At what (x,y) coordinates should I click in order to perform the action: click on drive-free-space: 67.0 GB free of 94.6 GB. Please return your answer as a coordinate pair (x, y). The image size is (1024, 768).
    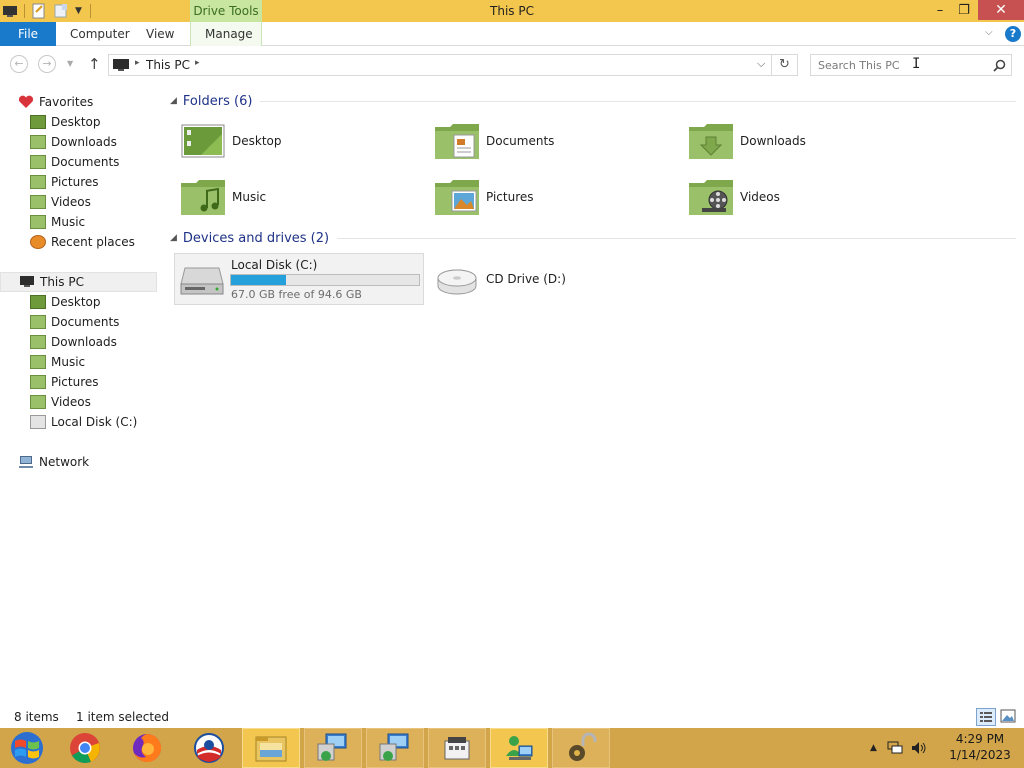
    Looking at the image, I should click on (296, 294).